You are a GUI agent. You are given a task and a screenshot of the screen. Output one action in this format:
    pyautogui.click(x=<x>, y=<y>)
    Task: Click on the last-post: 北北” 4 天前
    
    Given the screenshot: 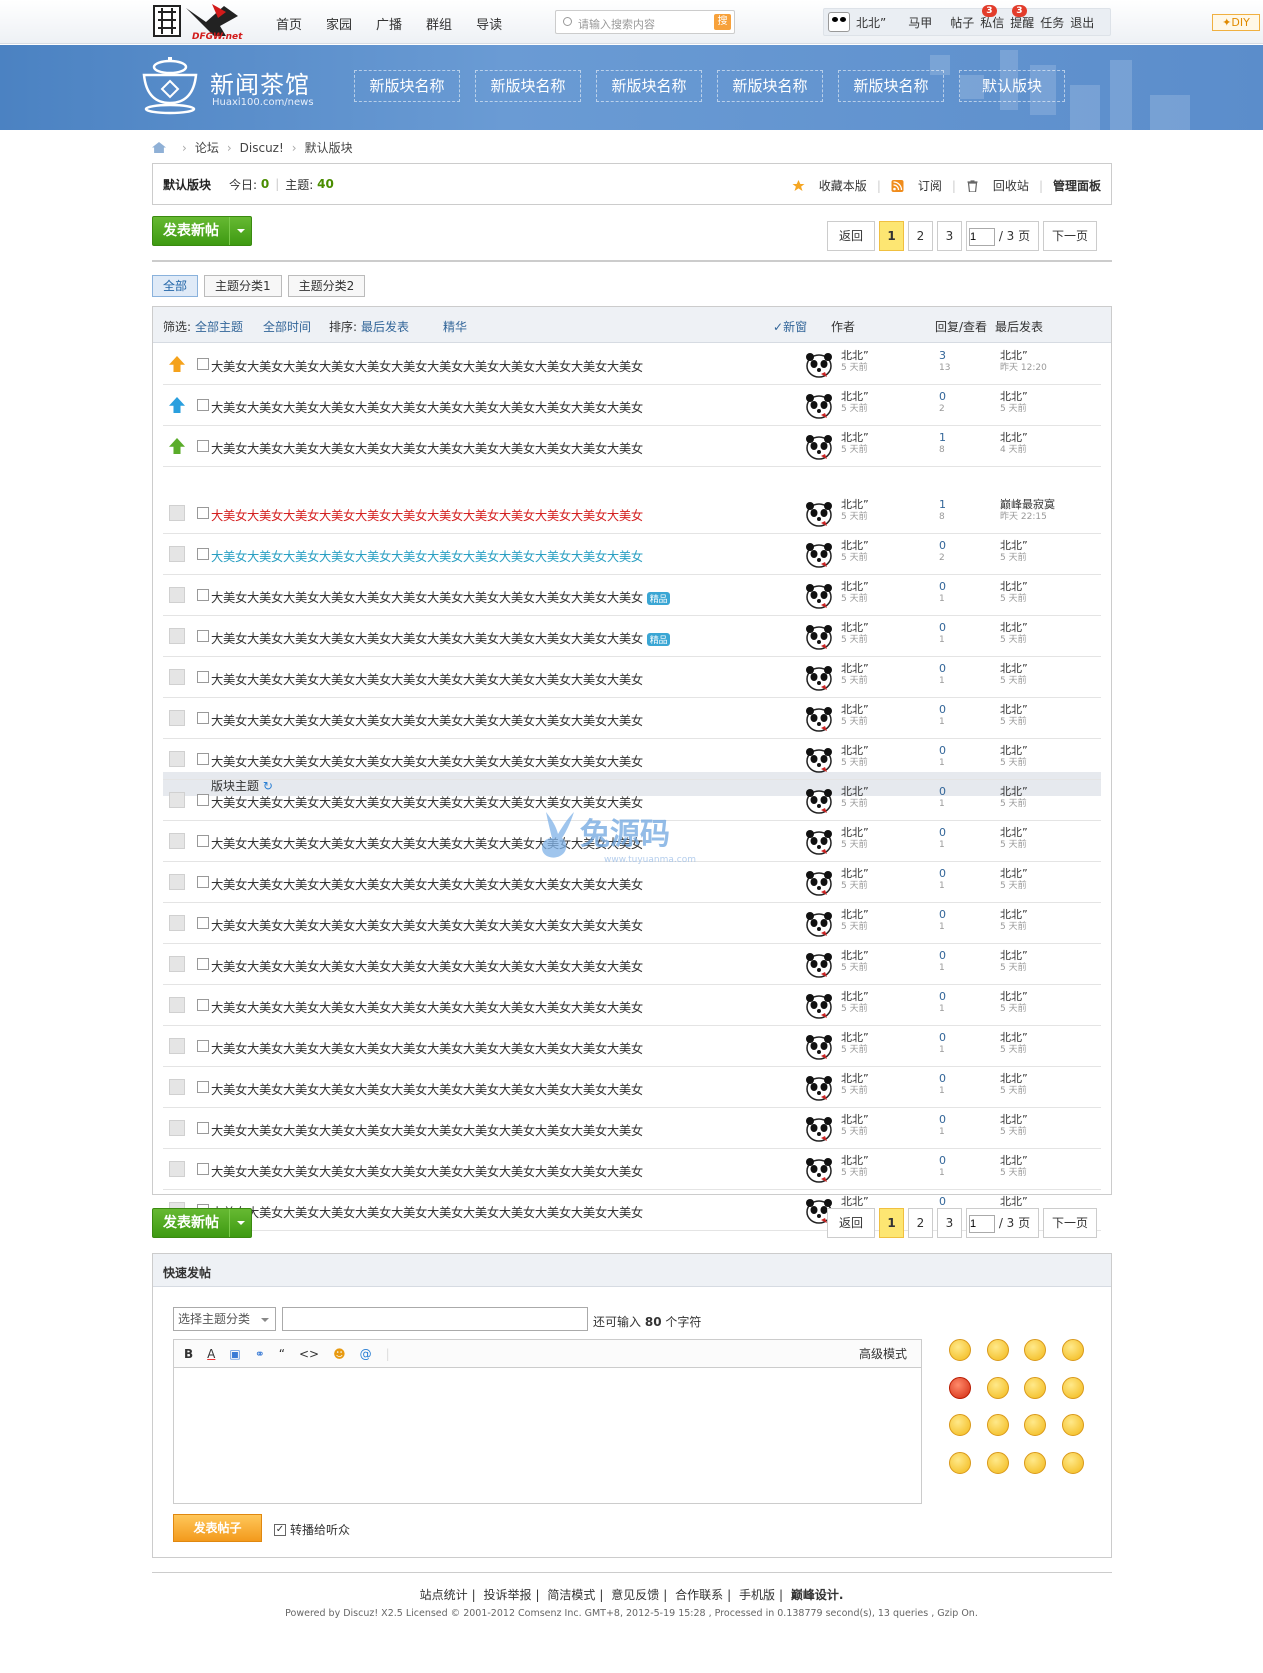 What is the action you would take?
    pyautogui.click(x=1014, y=444)
    